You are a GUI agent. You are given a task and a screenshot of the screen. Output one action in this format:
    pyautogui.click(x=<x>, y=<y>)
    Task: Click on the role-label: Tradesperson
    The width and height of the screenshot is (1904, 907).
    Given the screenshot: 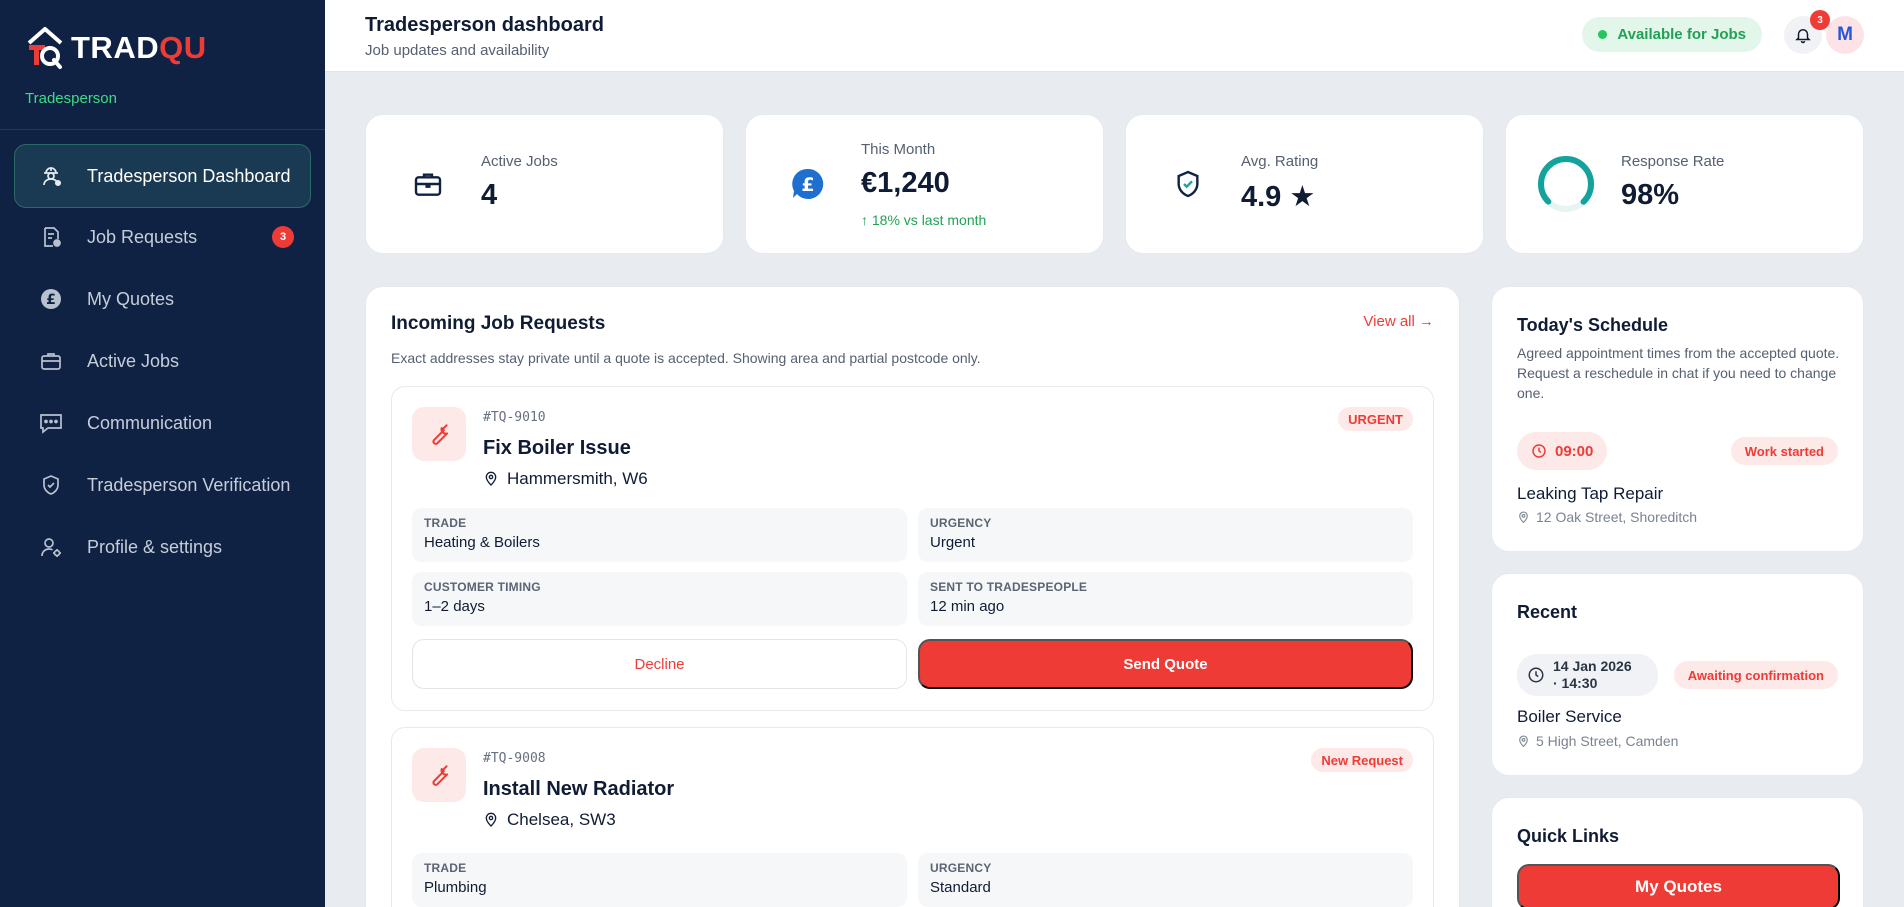 What is the action you would take?
    pyautogui.click(x=71, y=98)
    